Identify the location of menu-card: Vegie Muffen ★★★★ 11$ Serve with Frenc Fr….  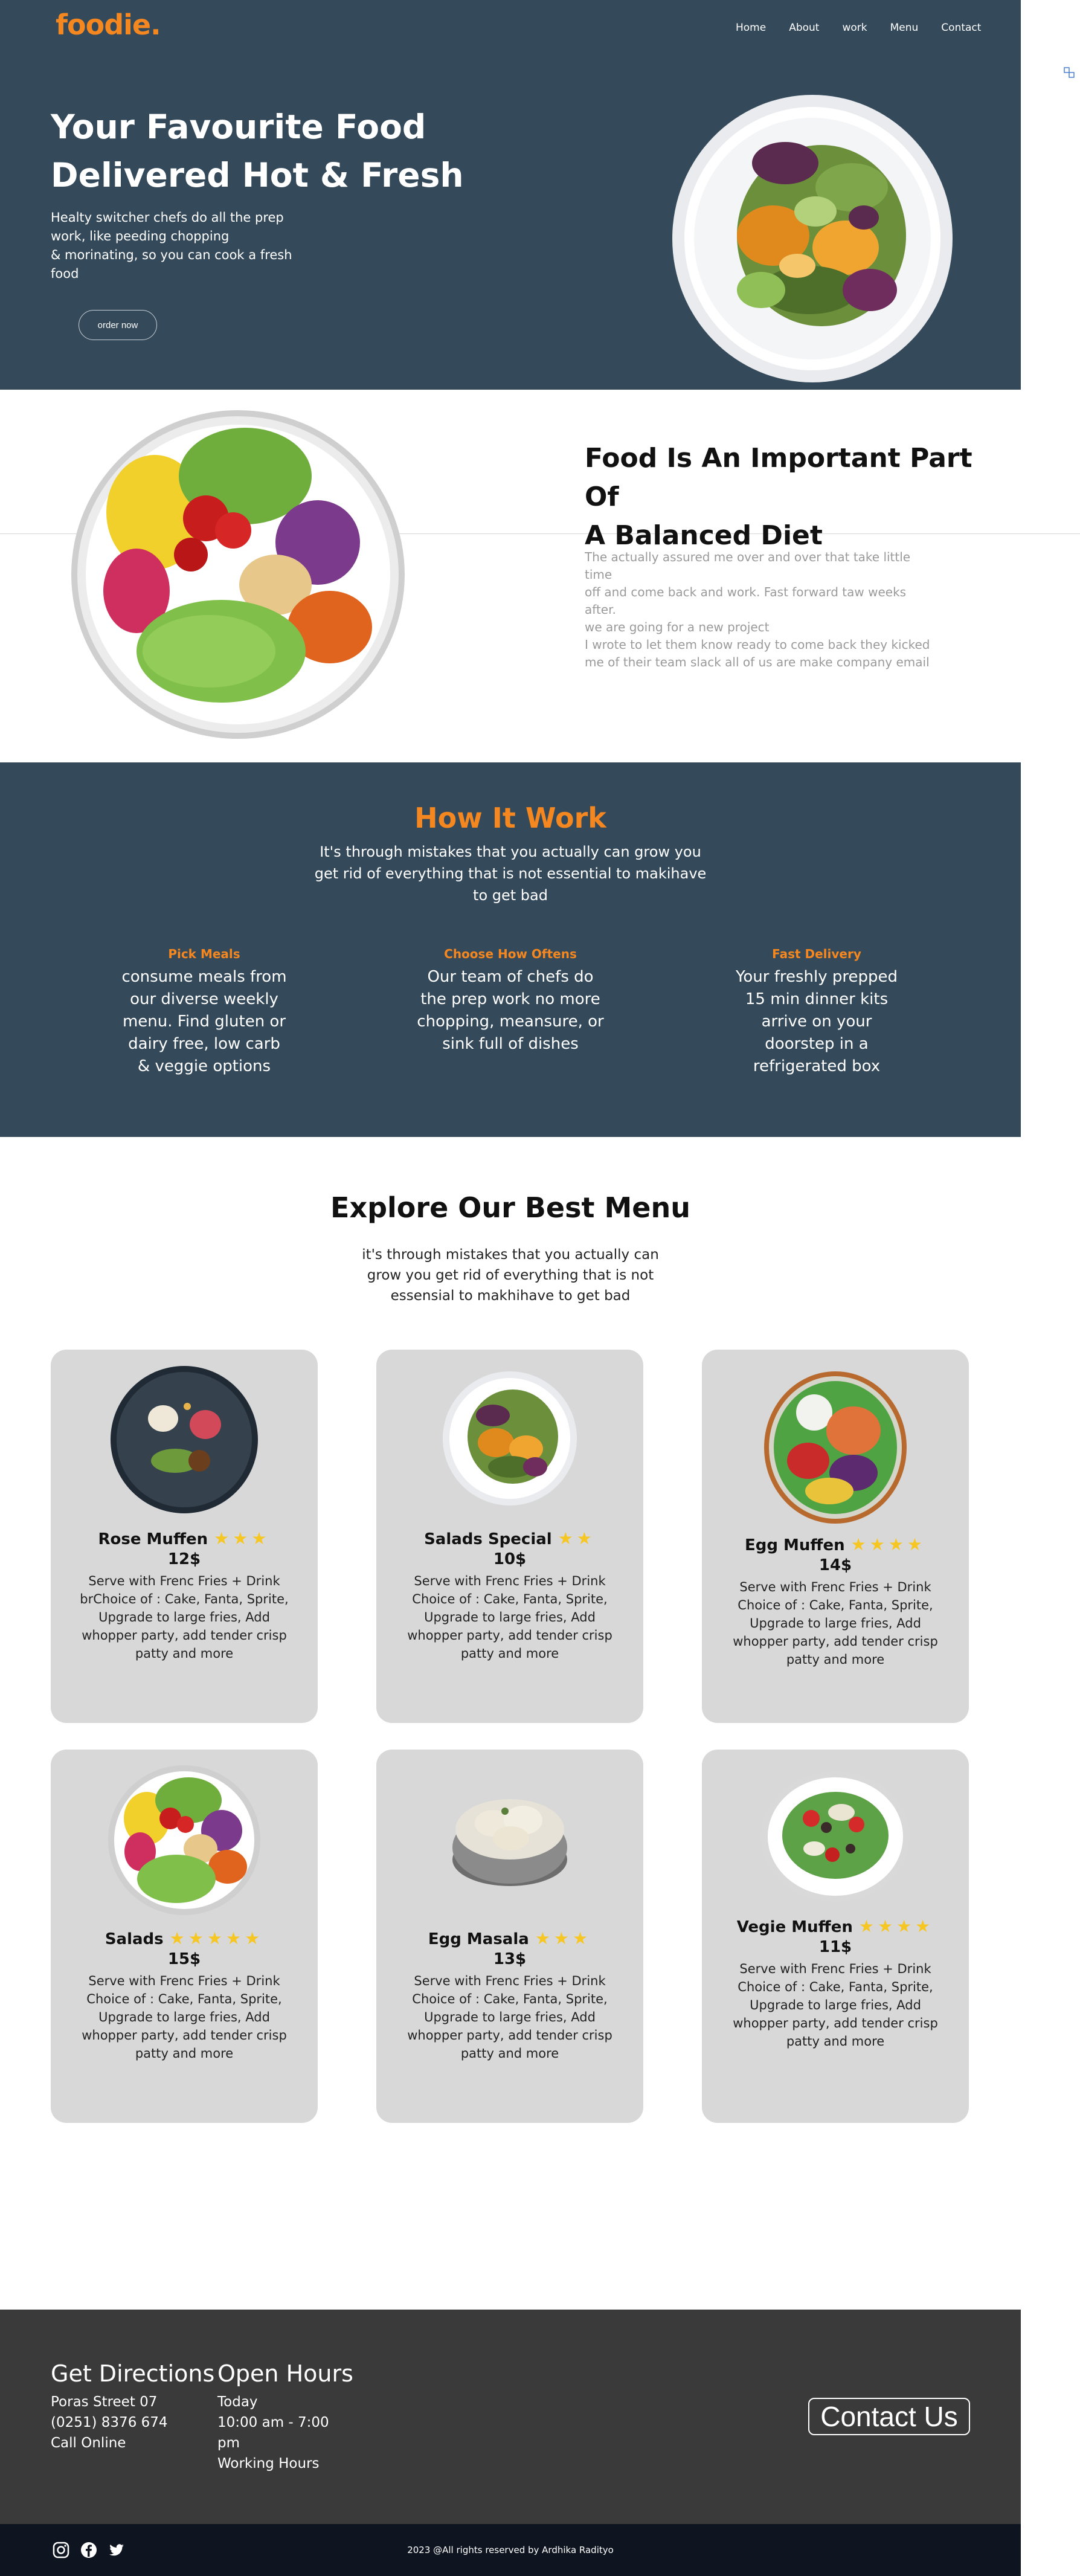
(835, 1937).